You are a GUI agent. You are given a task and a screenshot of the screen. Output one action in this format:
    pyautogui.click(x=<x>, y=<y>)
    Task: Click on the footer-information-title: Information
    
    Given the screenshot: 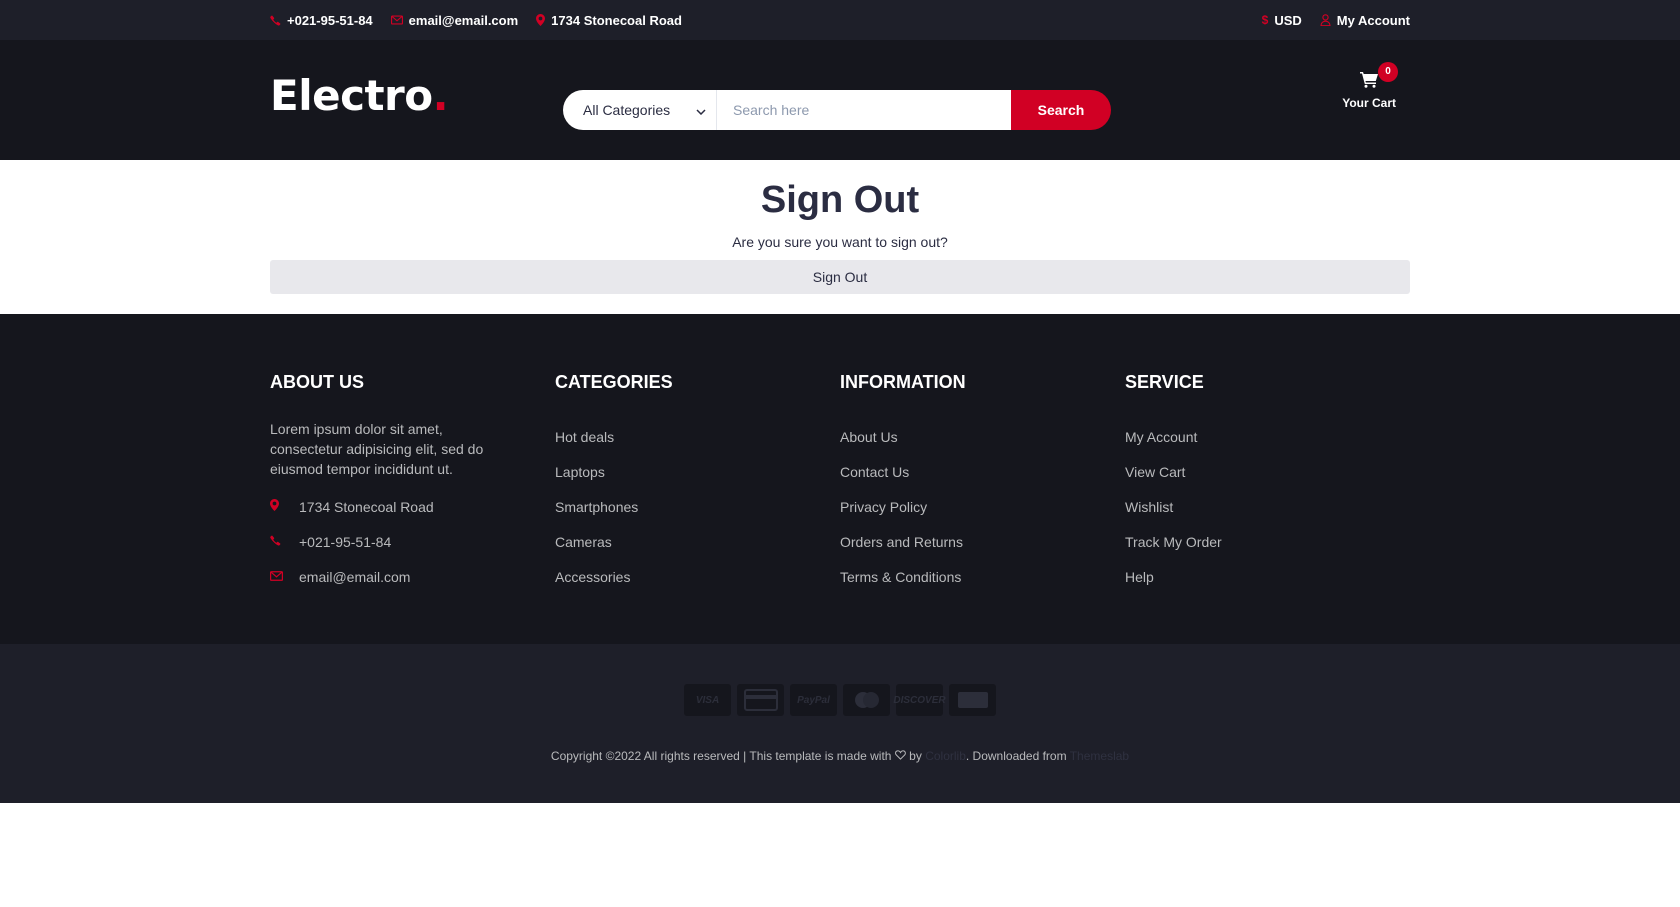 What is the action you would take?
    pyautogui.click(x=903, y=382)
    